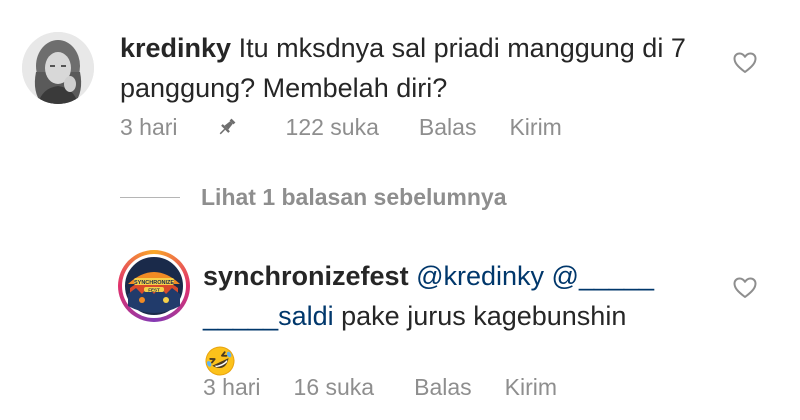 The image size is (800, 420). What do you see at coordinates (175, 48) in the screenshot?
I see `comment-username: kredinky` at bounding box center [175, 48].